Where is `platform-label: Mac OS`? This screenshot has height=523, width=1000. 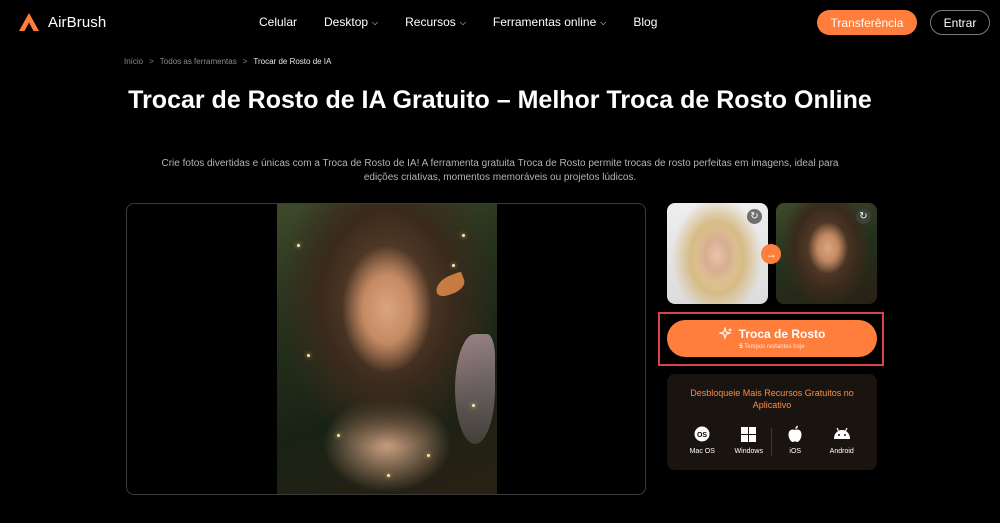 platform-label: Mac OS is located at coordinates (702, 451).